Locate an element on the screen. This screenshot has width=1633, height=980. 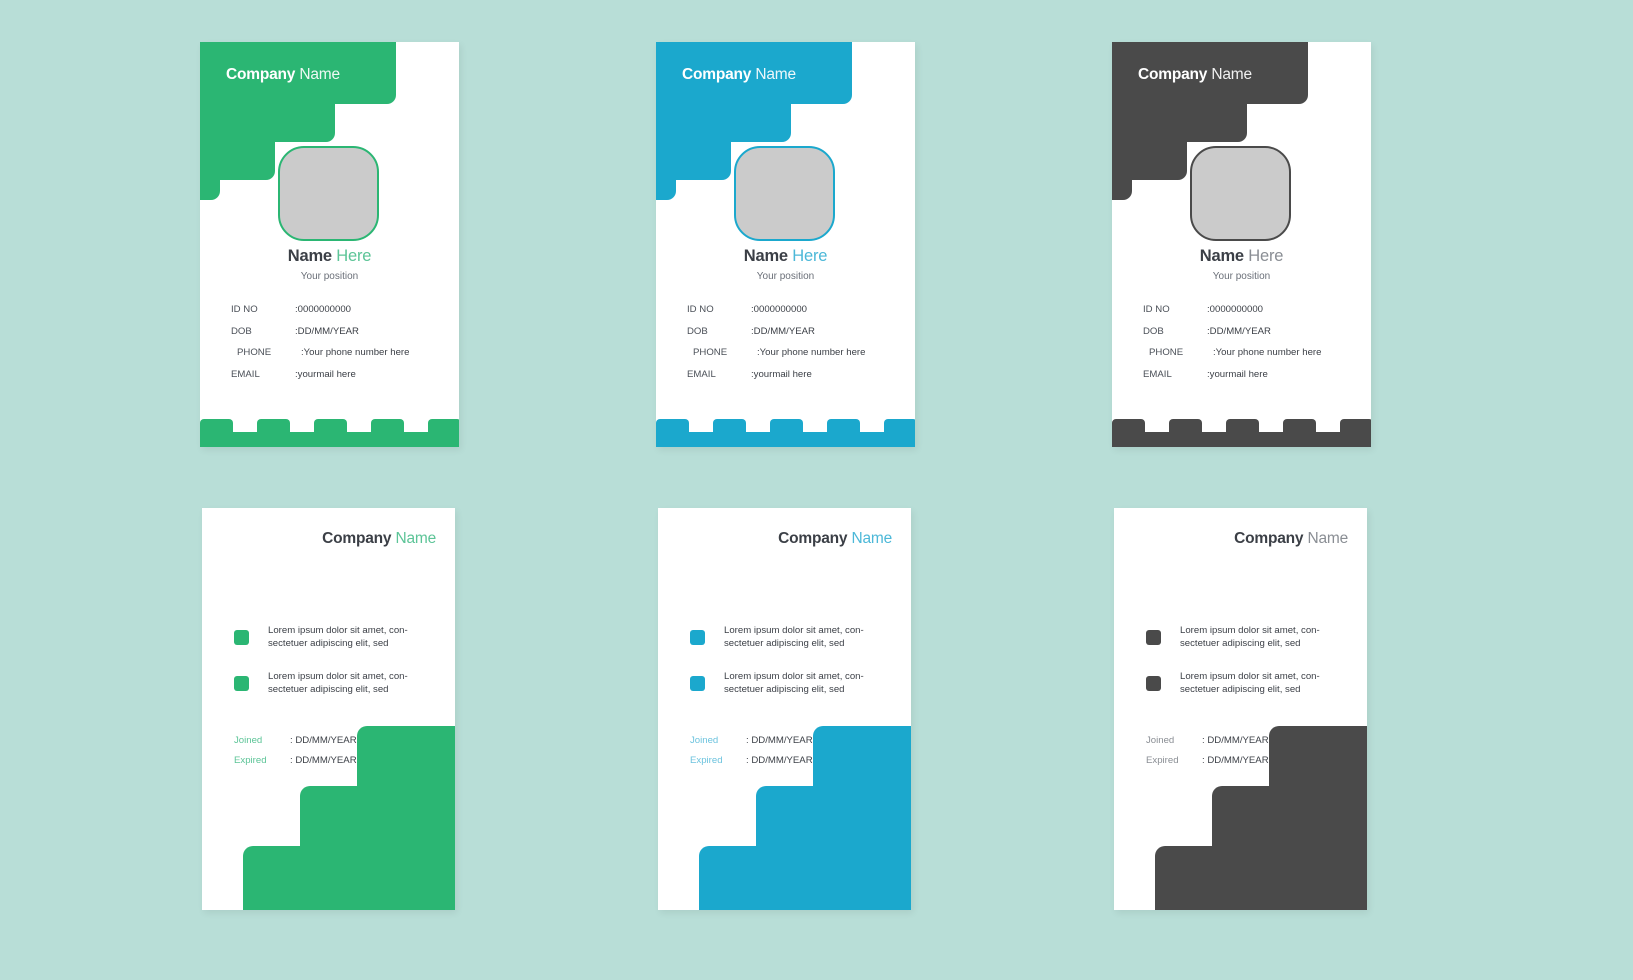
field-row: EMAIL :yourmail here is located at coordinates (1246, 380).